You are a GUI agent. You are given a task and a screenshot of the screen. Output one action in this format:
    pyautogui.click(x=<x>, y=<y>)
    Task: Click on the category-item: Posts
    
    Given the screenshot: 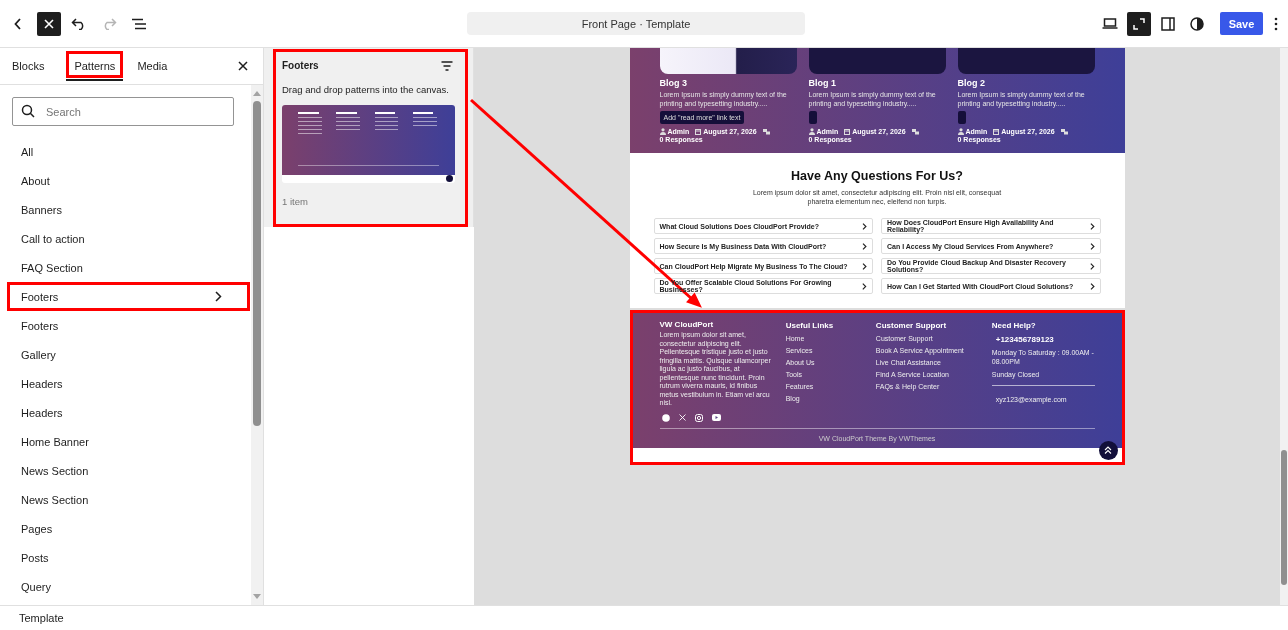 What is the action you would take?
    pyautogui.click(x=128, y=557)
    